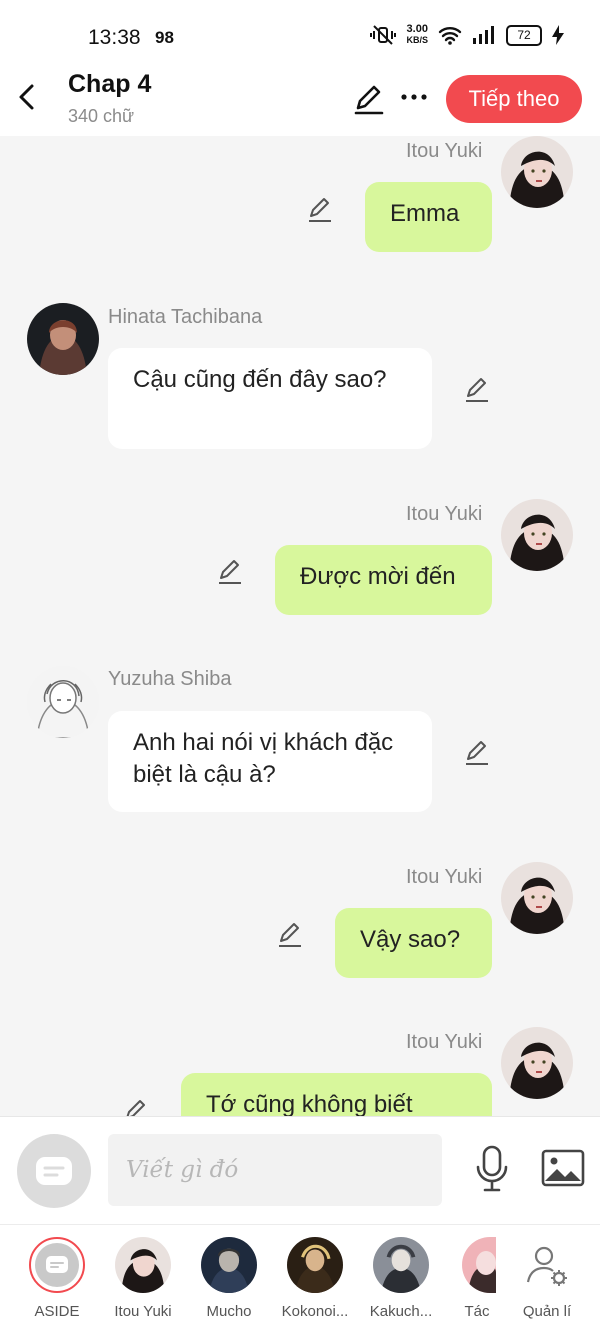 Image resolution: width=600 pixels, height=1334 pixels. Describe the element at coordinates (229, 1311) in the screenshot. I see `tab-label: Mucho` at that location.